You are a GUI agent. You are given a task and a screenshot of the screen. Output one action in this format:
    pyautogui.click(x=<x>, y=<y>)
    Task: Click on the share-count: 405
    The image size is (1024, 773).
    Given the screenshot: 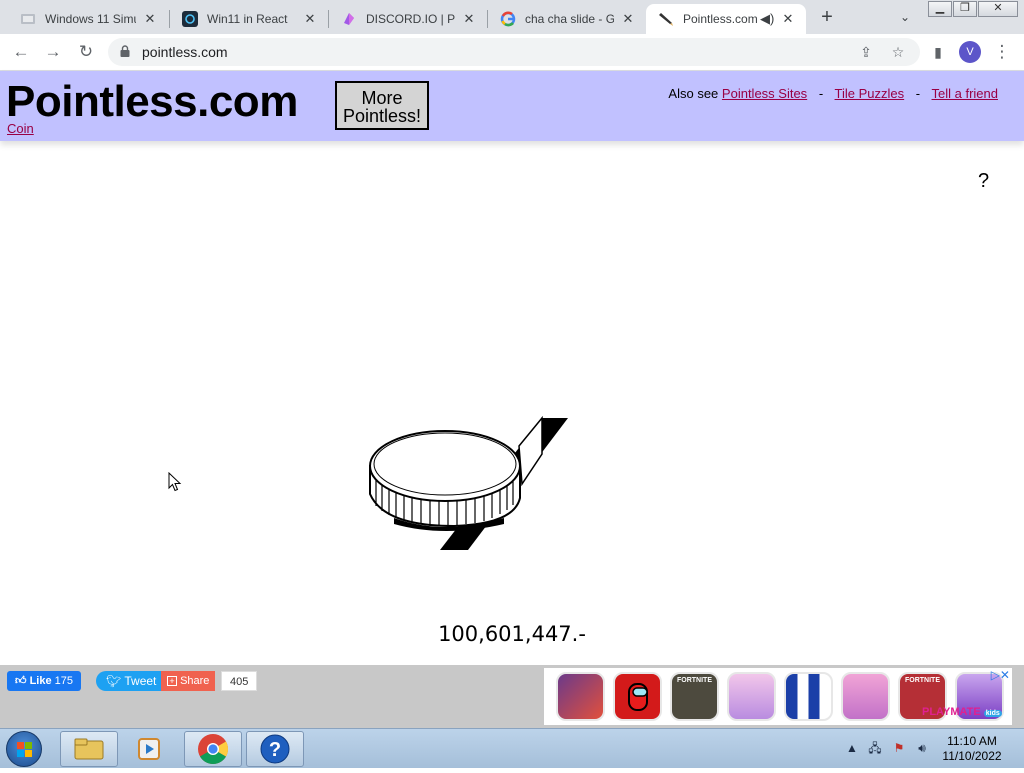 What is the action you would take?
    pyautogui.click(x=239, y=681)
    